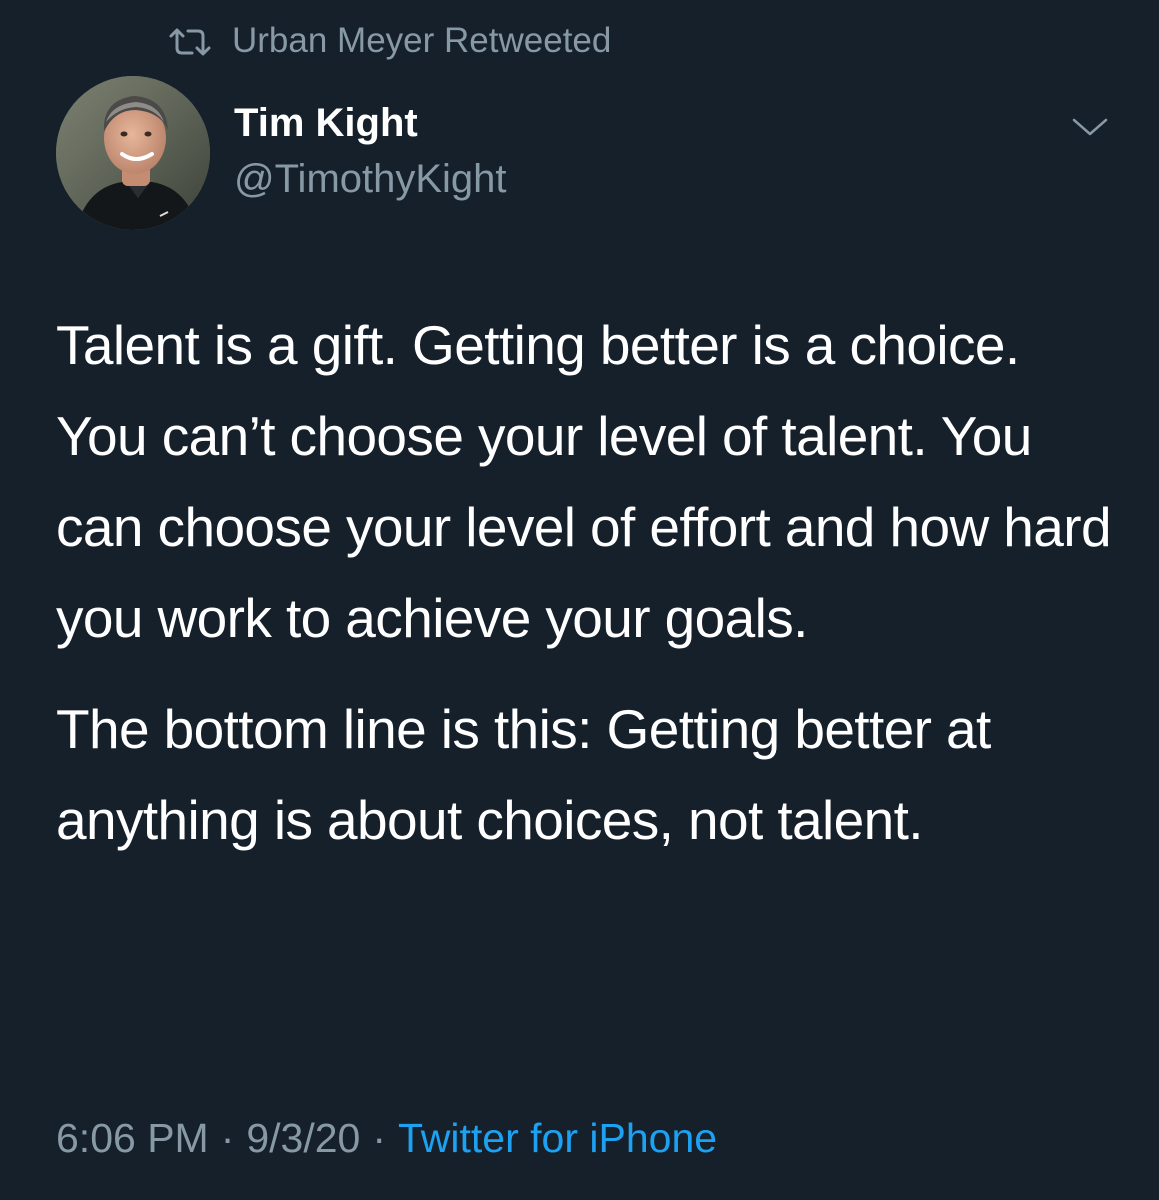 This screenshot has width=1159, height=1200. I want to click on tweet-meta: 6:06 PM · 9/3/20 · Twitter for iPhone, so click(386, 1138).